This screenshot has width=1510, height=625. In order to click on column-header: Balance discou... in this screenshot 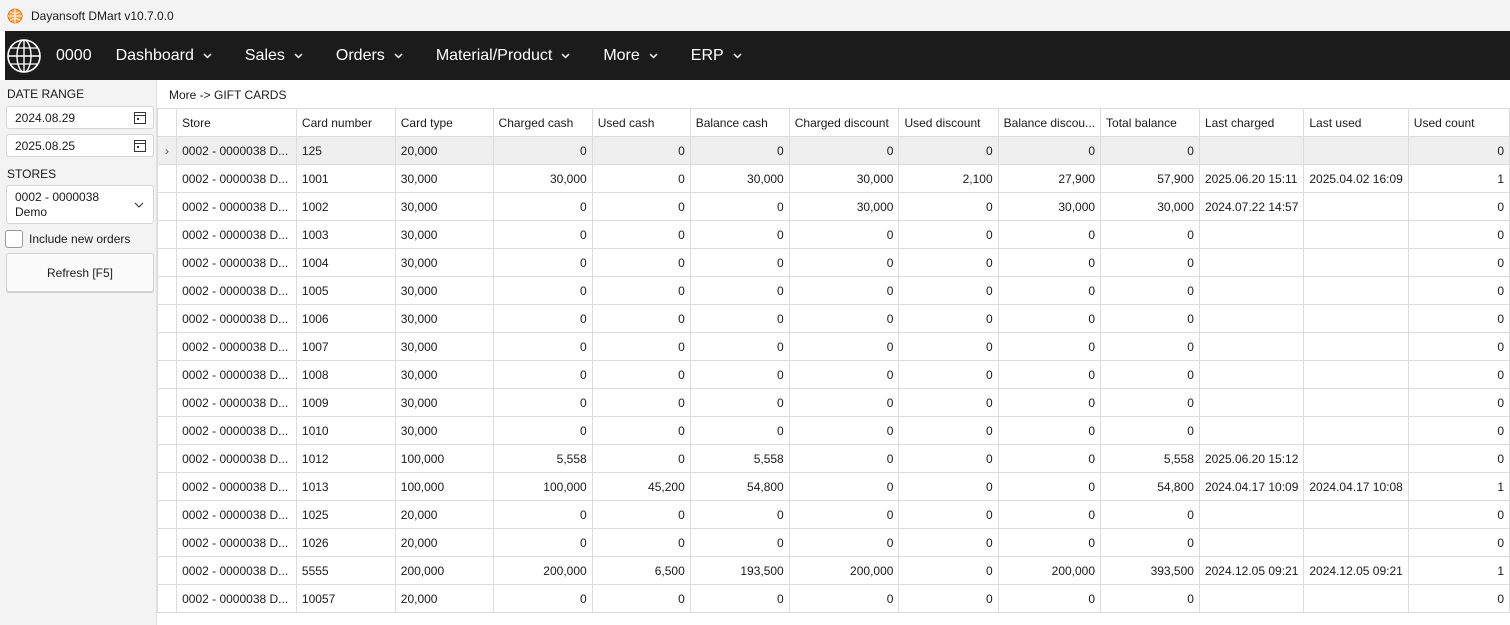, I will do `click(1049, 122)`.